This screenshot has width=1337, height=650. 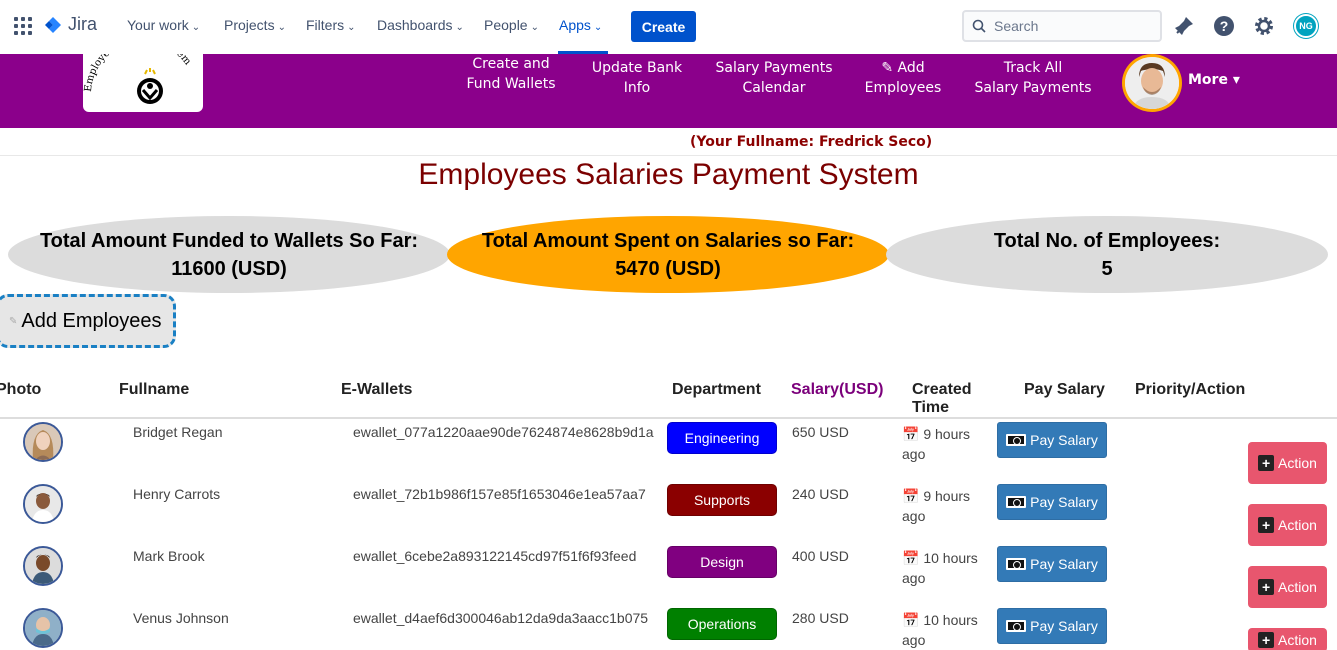 I want to click on nav-apps: Apps ⌄, so click(x=580, y=25).